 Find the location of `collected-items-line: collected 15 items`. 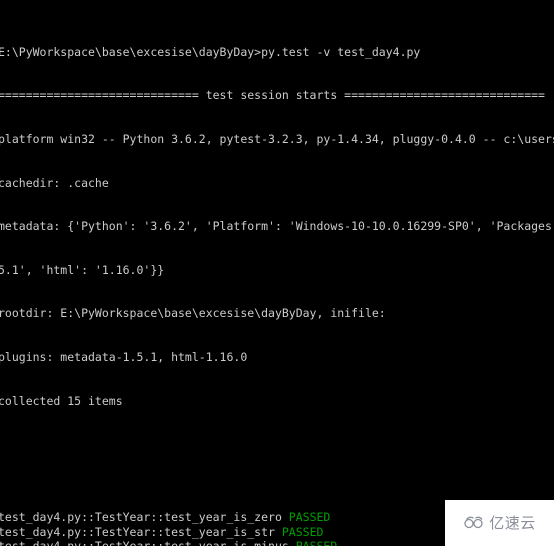

collected-items-line: collected 15 items is located at coordinates (61, 400).